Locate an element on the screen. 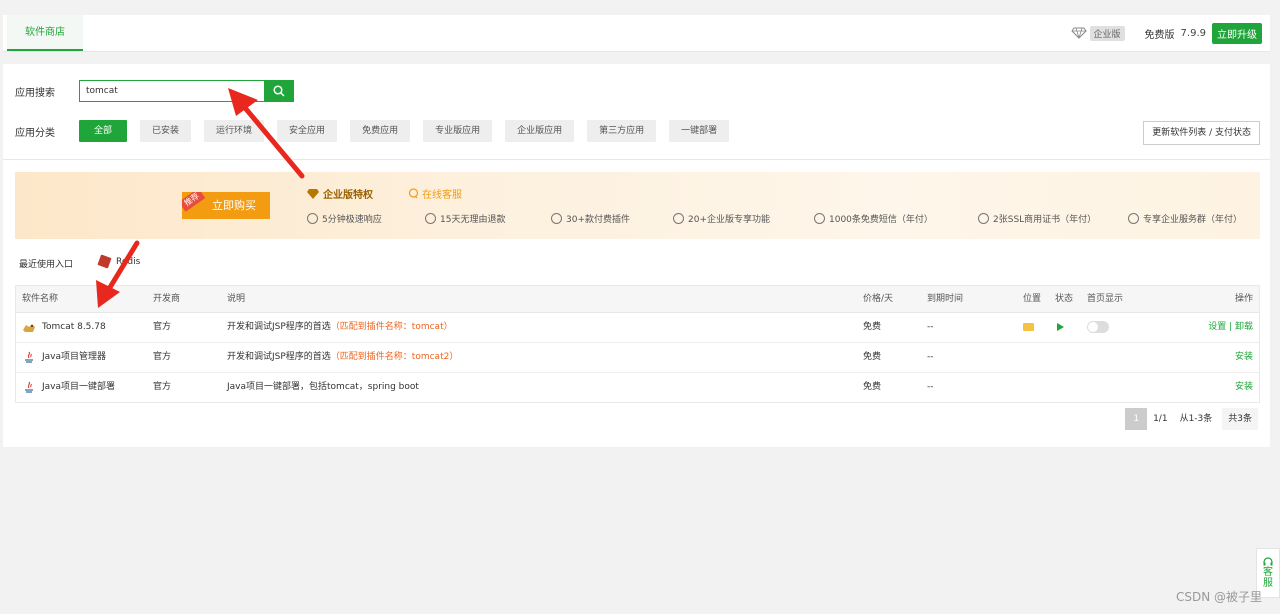  perk-item: 1000条免费短信（年付） is located at coordinates (896, 218).